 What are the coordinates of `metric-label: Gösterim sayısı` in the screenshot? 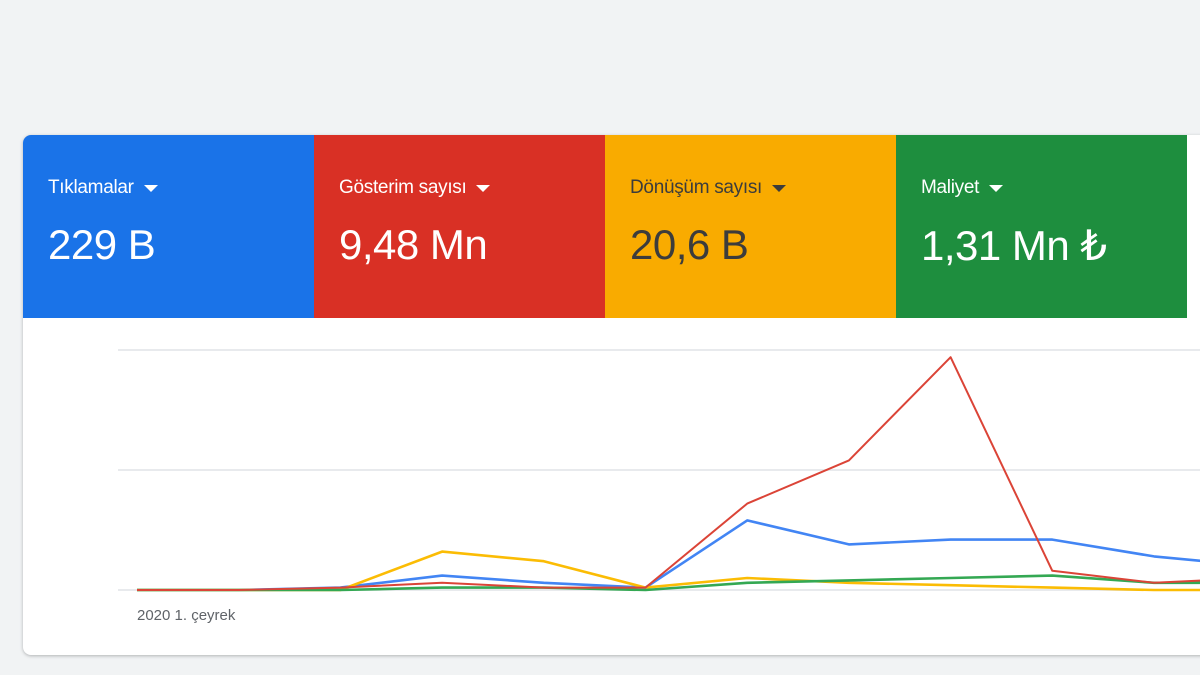 It's located at (403, 187).